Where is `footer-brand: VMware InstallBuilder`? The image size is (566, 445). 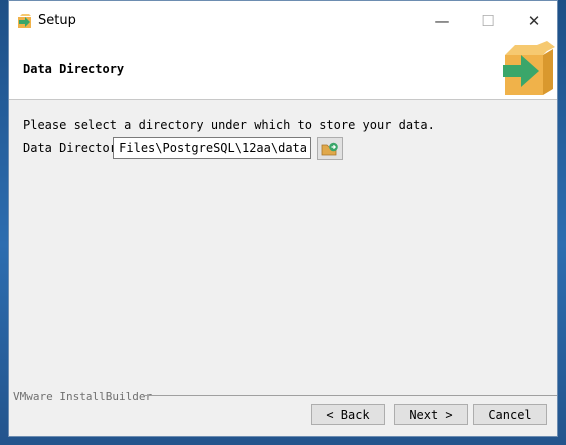
footer-brand: VMware InstallBuilder is located at coordinates (83, 396).